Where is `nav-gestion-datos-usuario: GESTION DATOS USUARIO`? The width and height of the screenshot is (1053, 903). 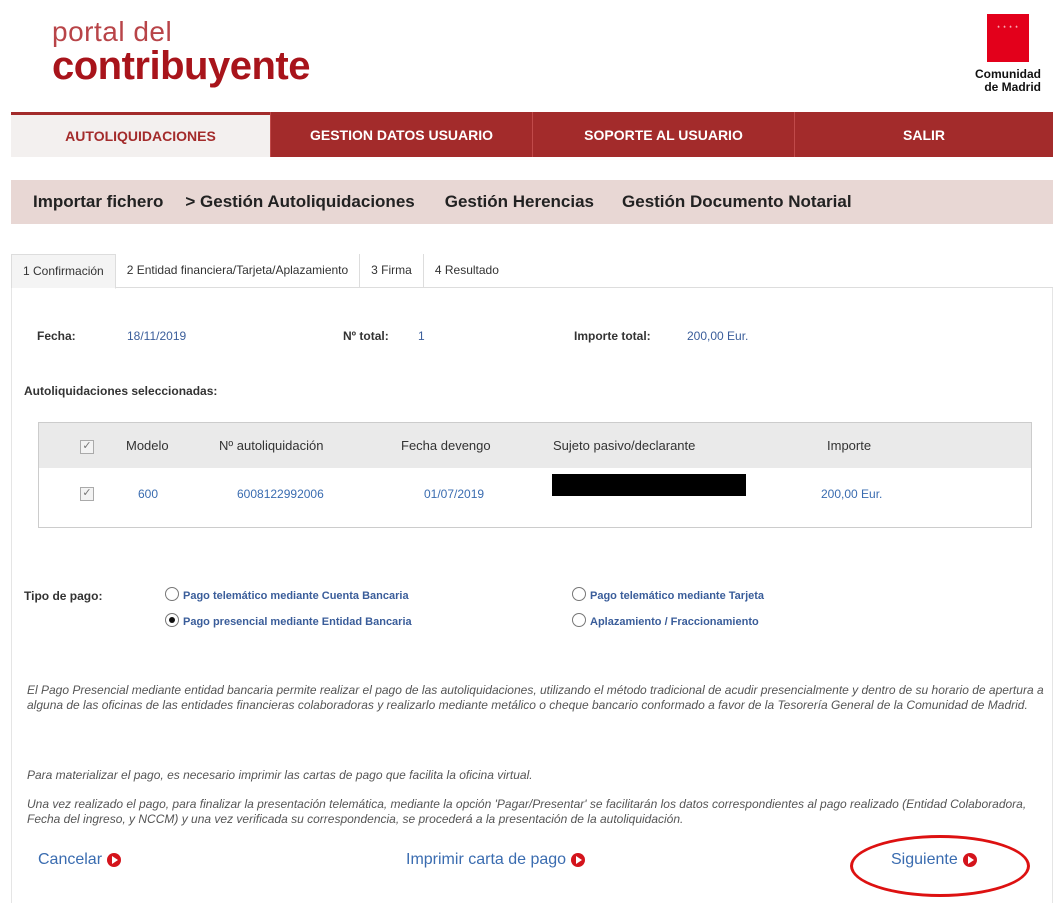 nav-gestion-datos-usuario: GESTION DATOS USUARIO is located at coordinates (401, 134).